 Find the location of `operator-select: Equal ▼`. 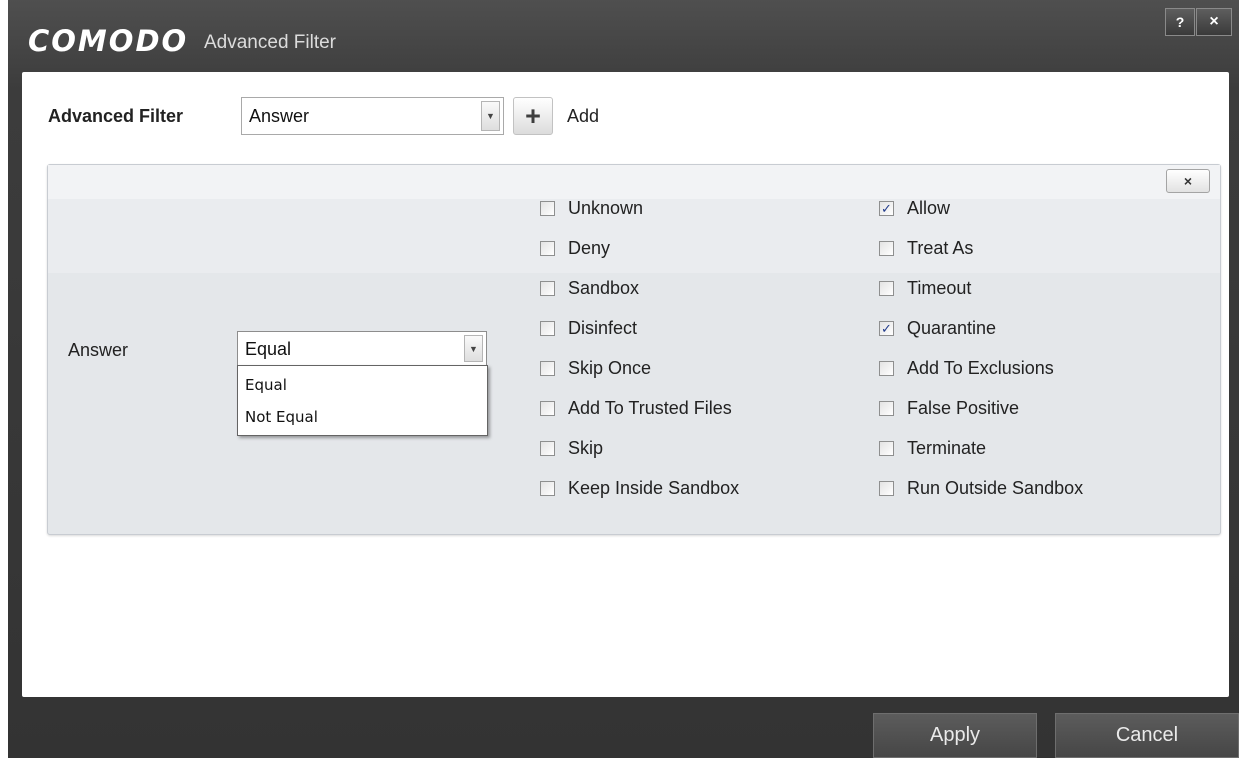

operator-select: Equal ▼ is located at coordinates (362, 348).